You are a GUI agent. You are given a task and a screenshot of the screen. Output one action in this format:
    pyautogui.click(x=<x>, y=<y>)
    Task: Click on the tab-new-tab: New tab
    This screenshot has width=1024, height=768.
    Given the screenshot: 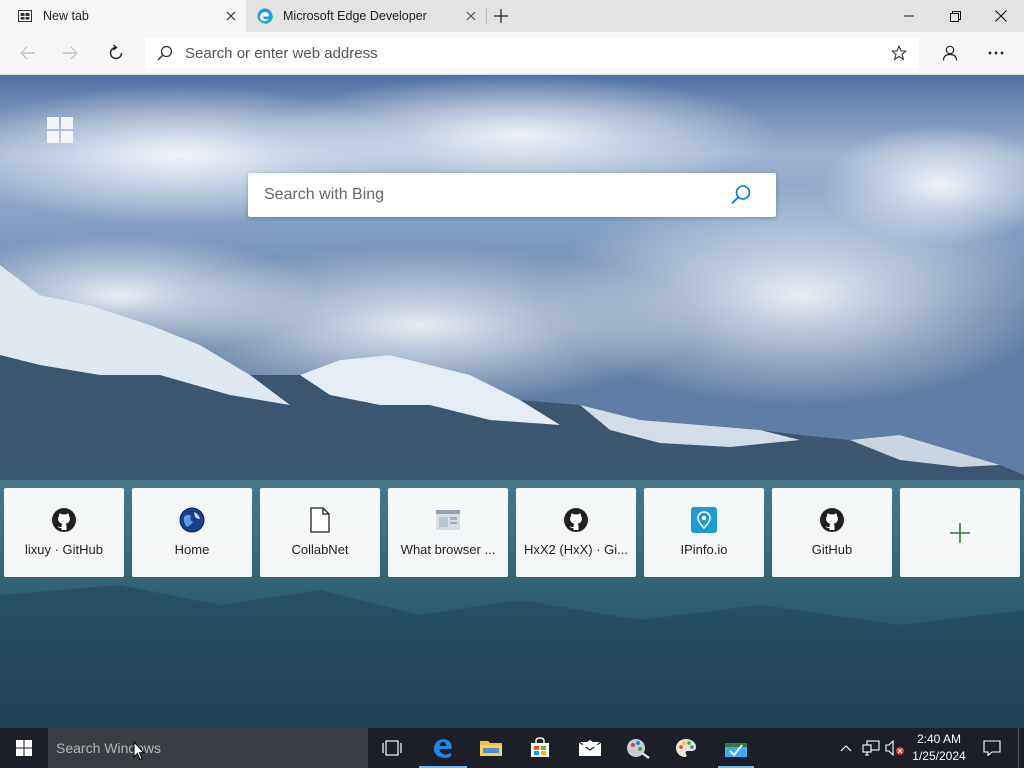 What is the action you would take?
    pyautogui.click(x=123, y=16)
    